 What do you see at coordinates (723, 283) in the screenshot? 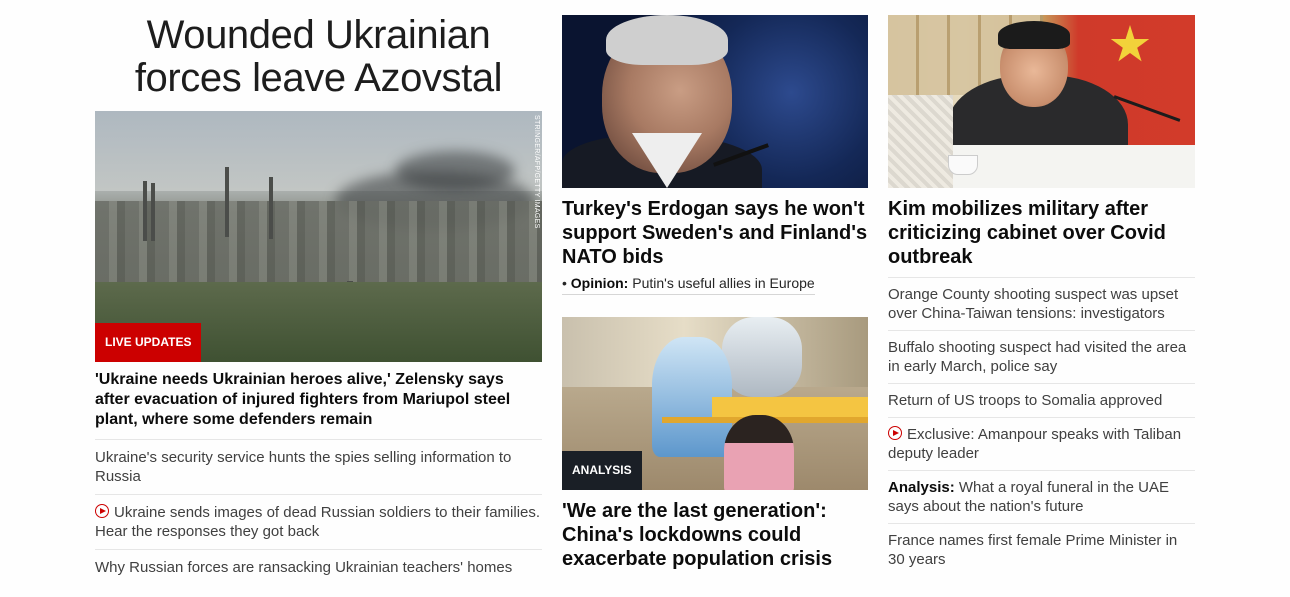
I see `opinion-text: Putin's useful allies in Europe` at bounding box center [723, 283].